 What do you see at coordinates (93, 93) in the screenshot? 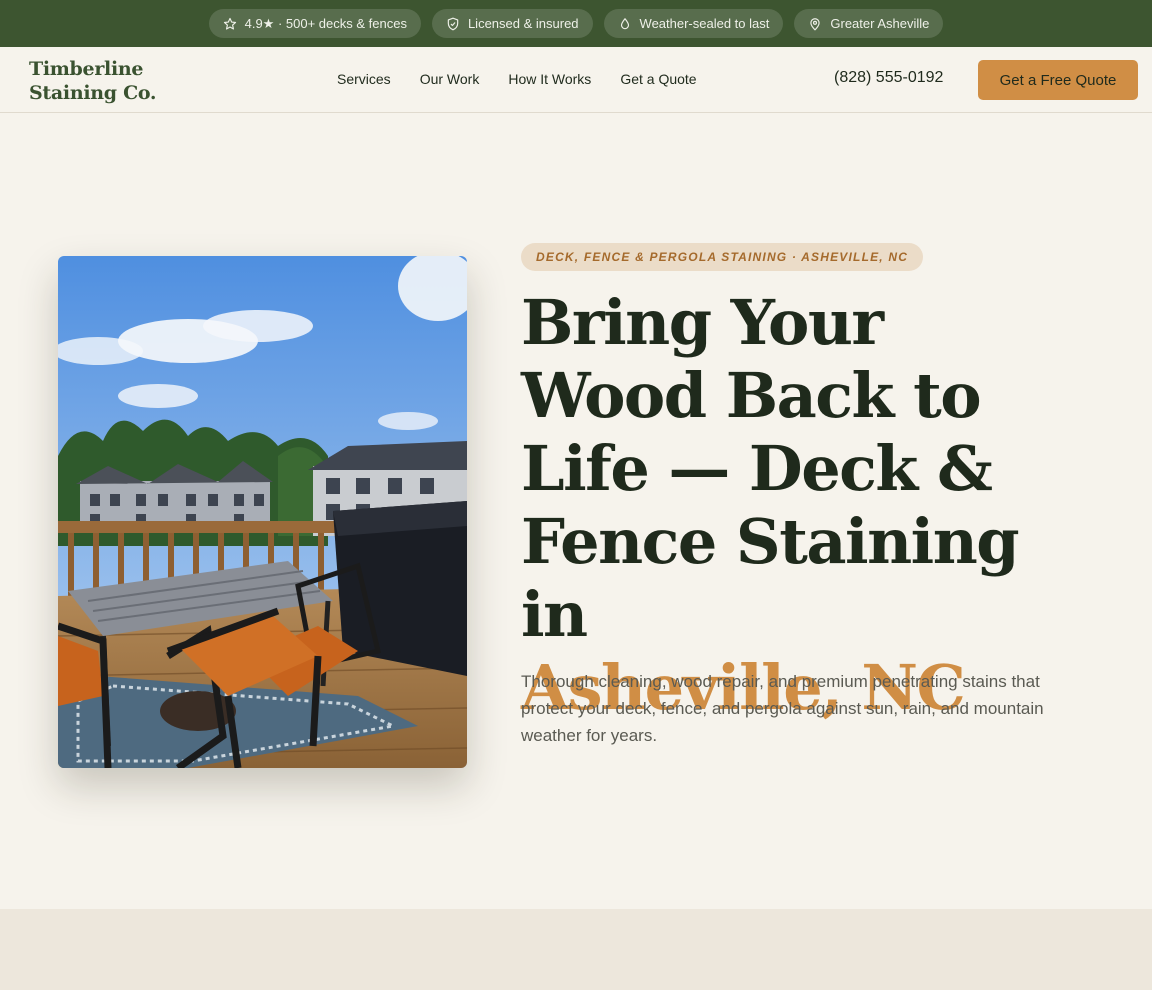
I see `logo-line-2: Staining Co.` at bounding box center [93, 93].